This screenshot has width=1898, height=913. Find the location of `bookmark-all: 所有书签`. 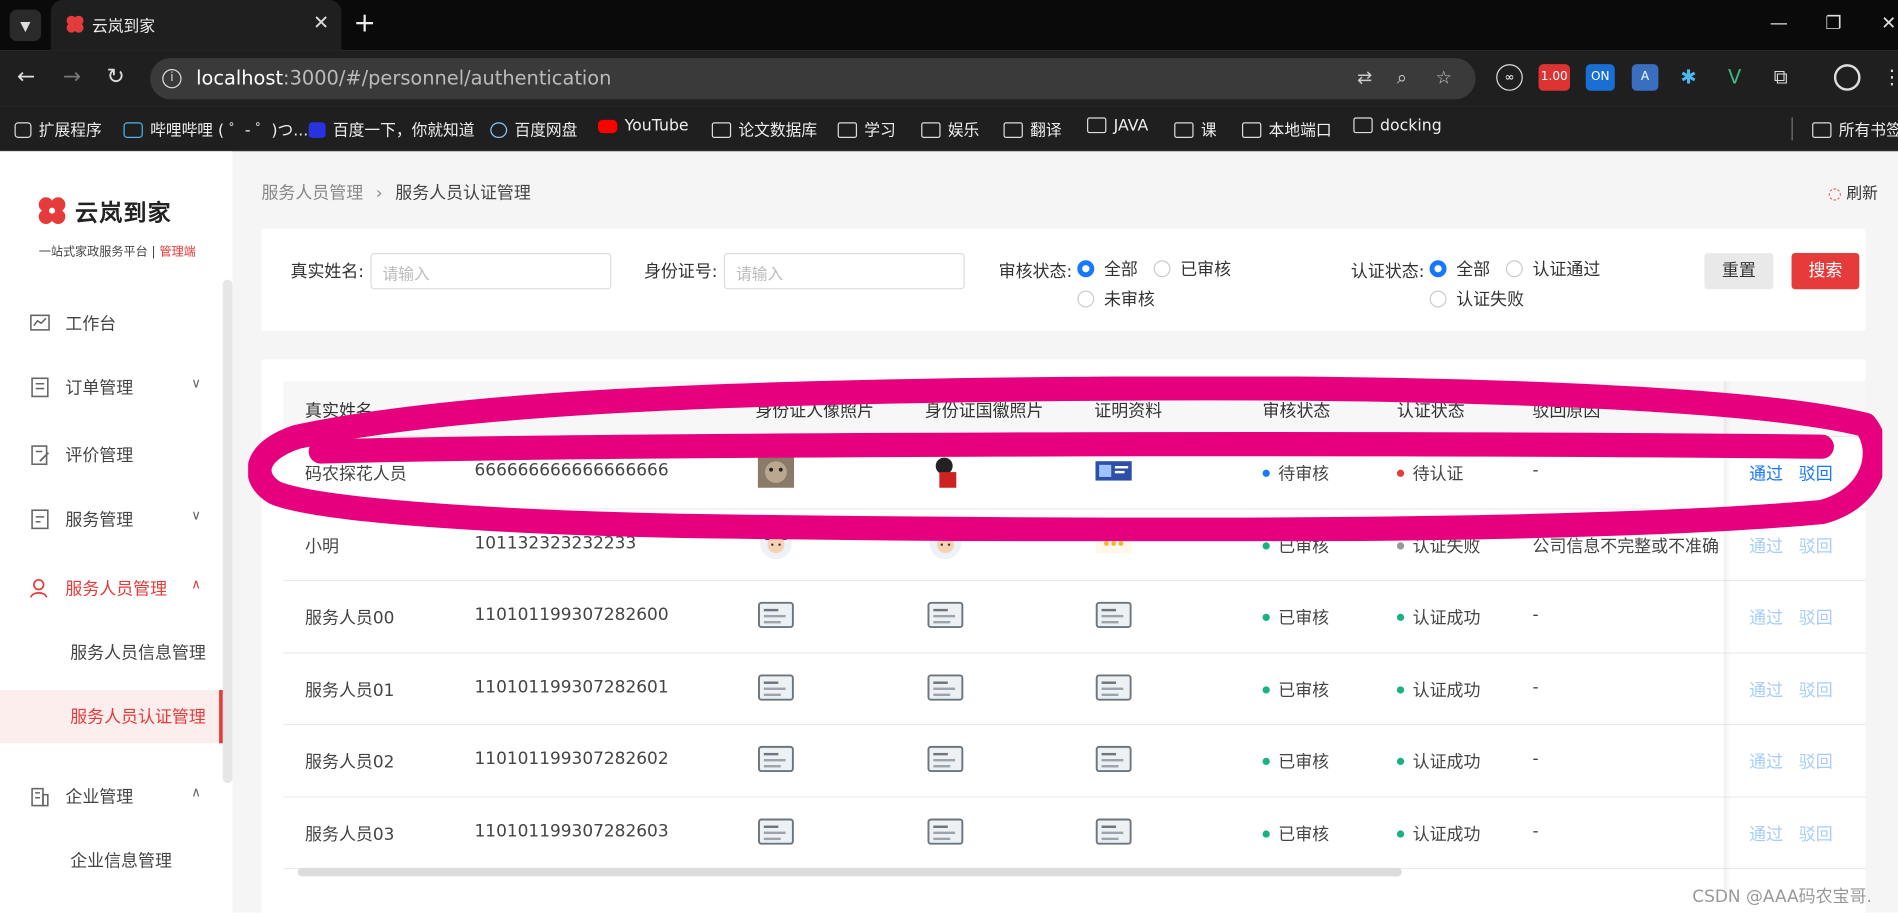

bookmark-all: 所有书签 is located at coordinates (1844, 129).